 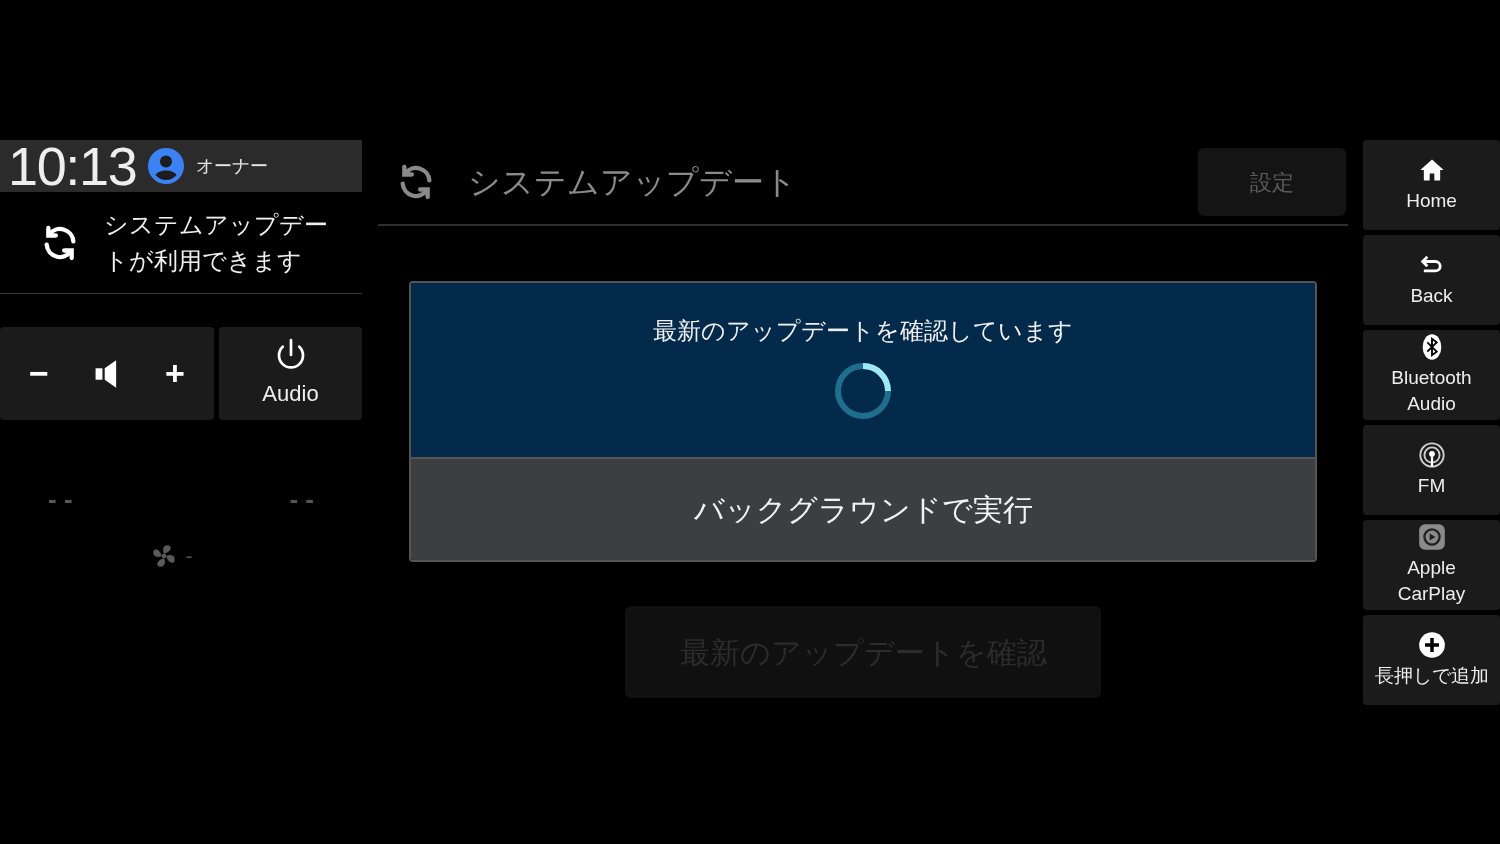 I want to click on user-avatar-icon, so click(x=166, y=166).